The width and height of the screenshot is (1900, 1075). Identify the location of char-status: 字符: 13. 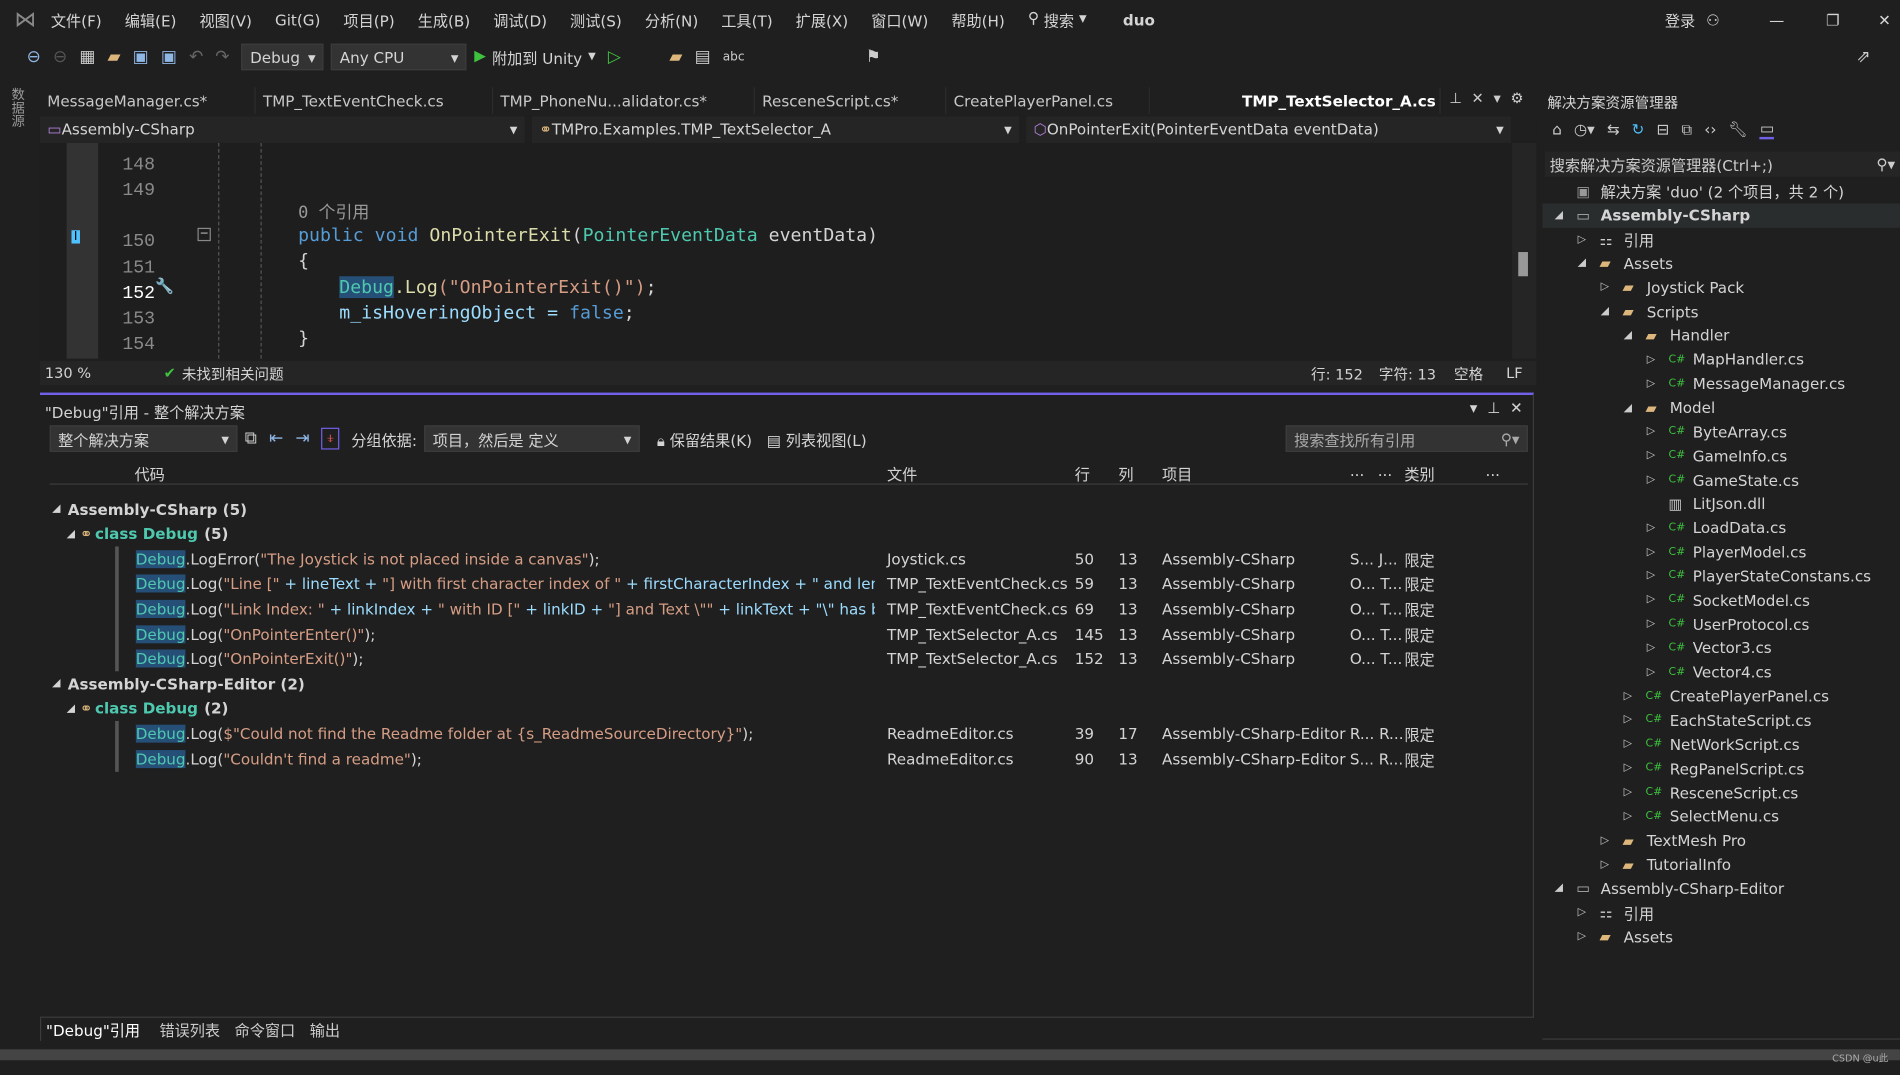
(1407, 373).